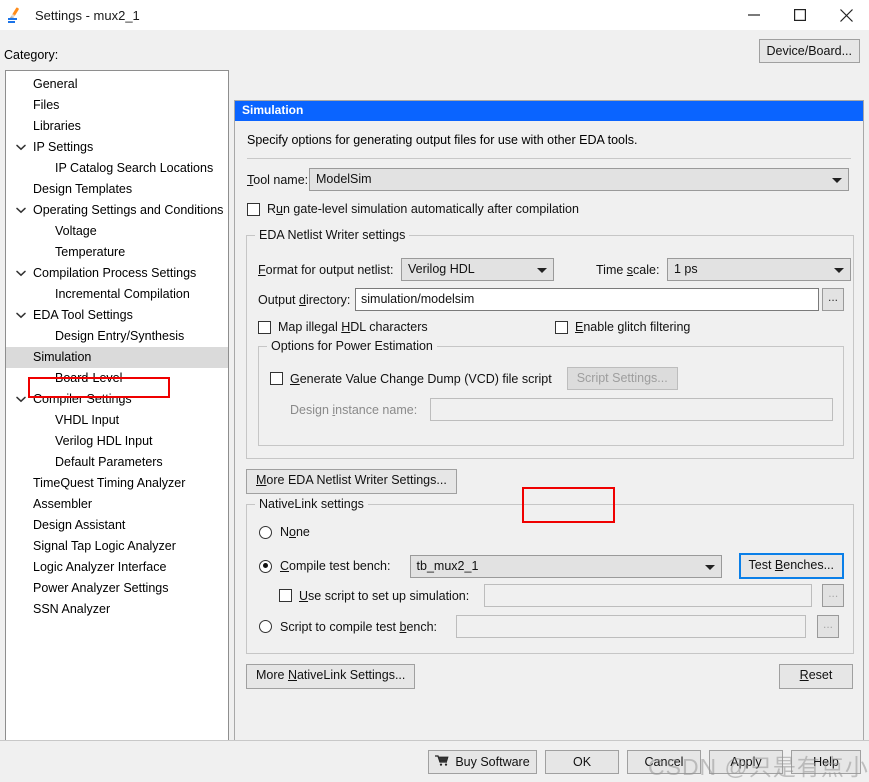 The height and width of the screenshot is (782, 869). I want to click on run-gate-level-checkbox, so click(253, 209).